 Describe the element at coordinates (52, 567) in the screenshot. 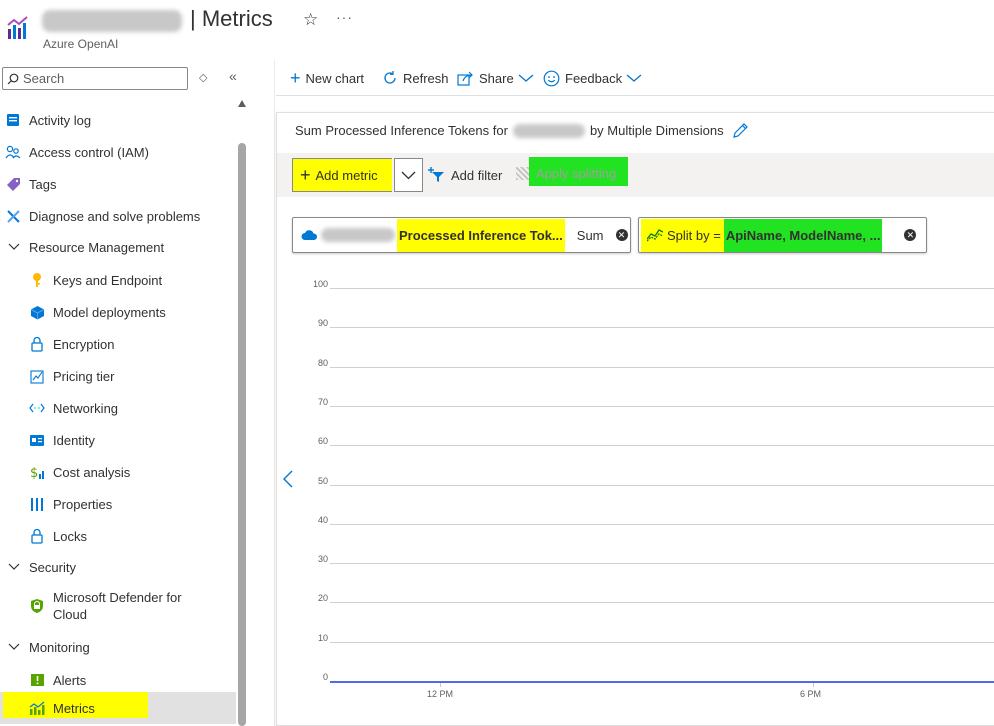

I see `sidebar-item-label: Security` at that location.